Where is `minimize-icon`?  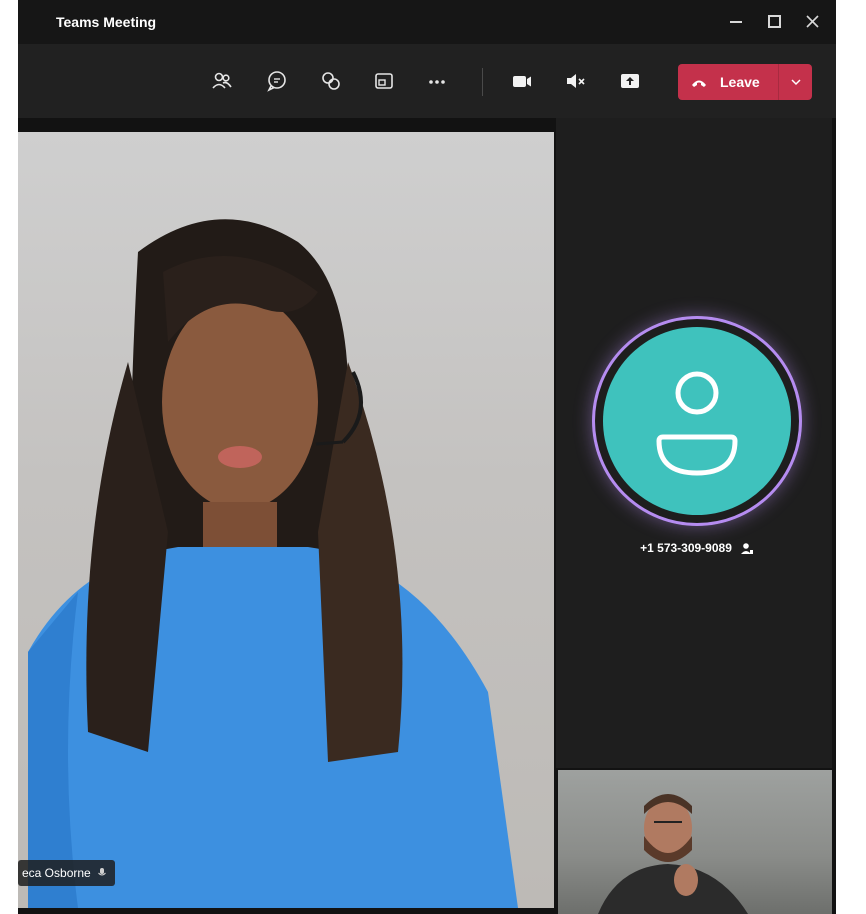
minimize-icon is located at coordinates (736, 22).